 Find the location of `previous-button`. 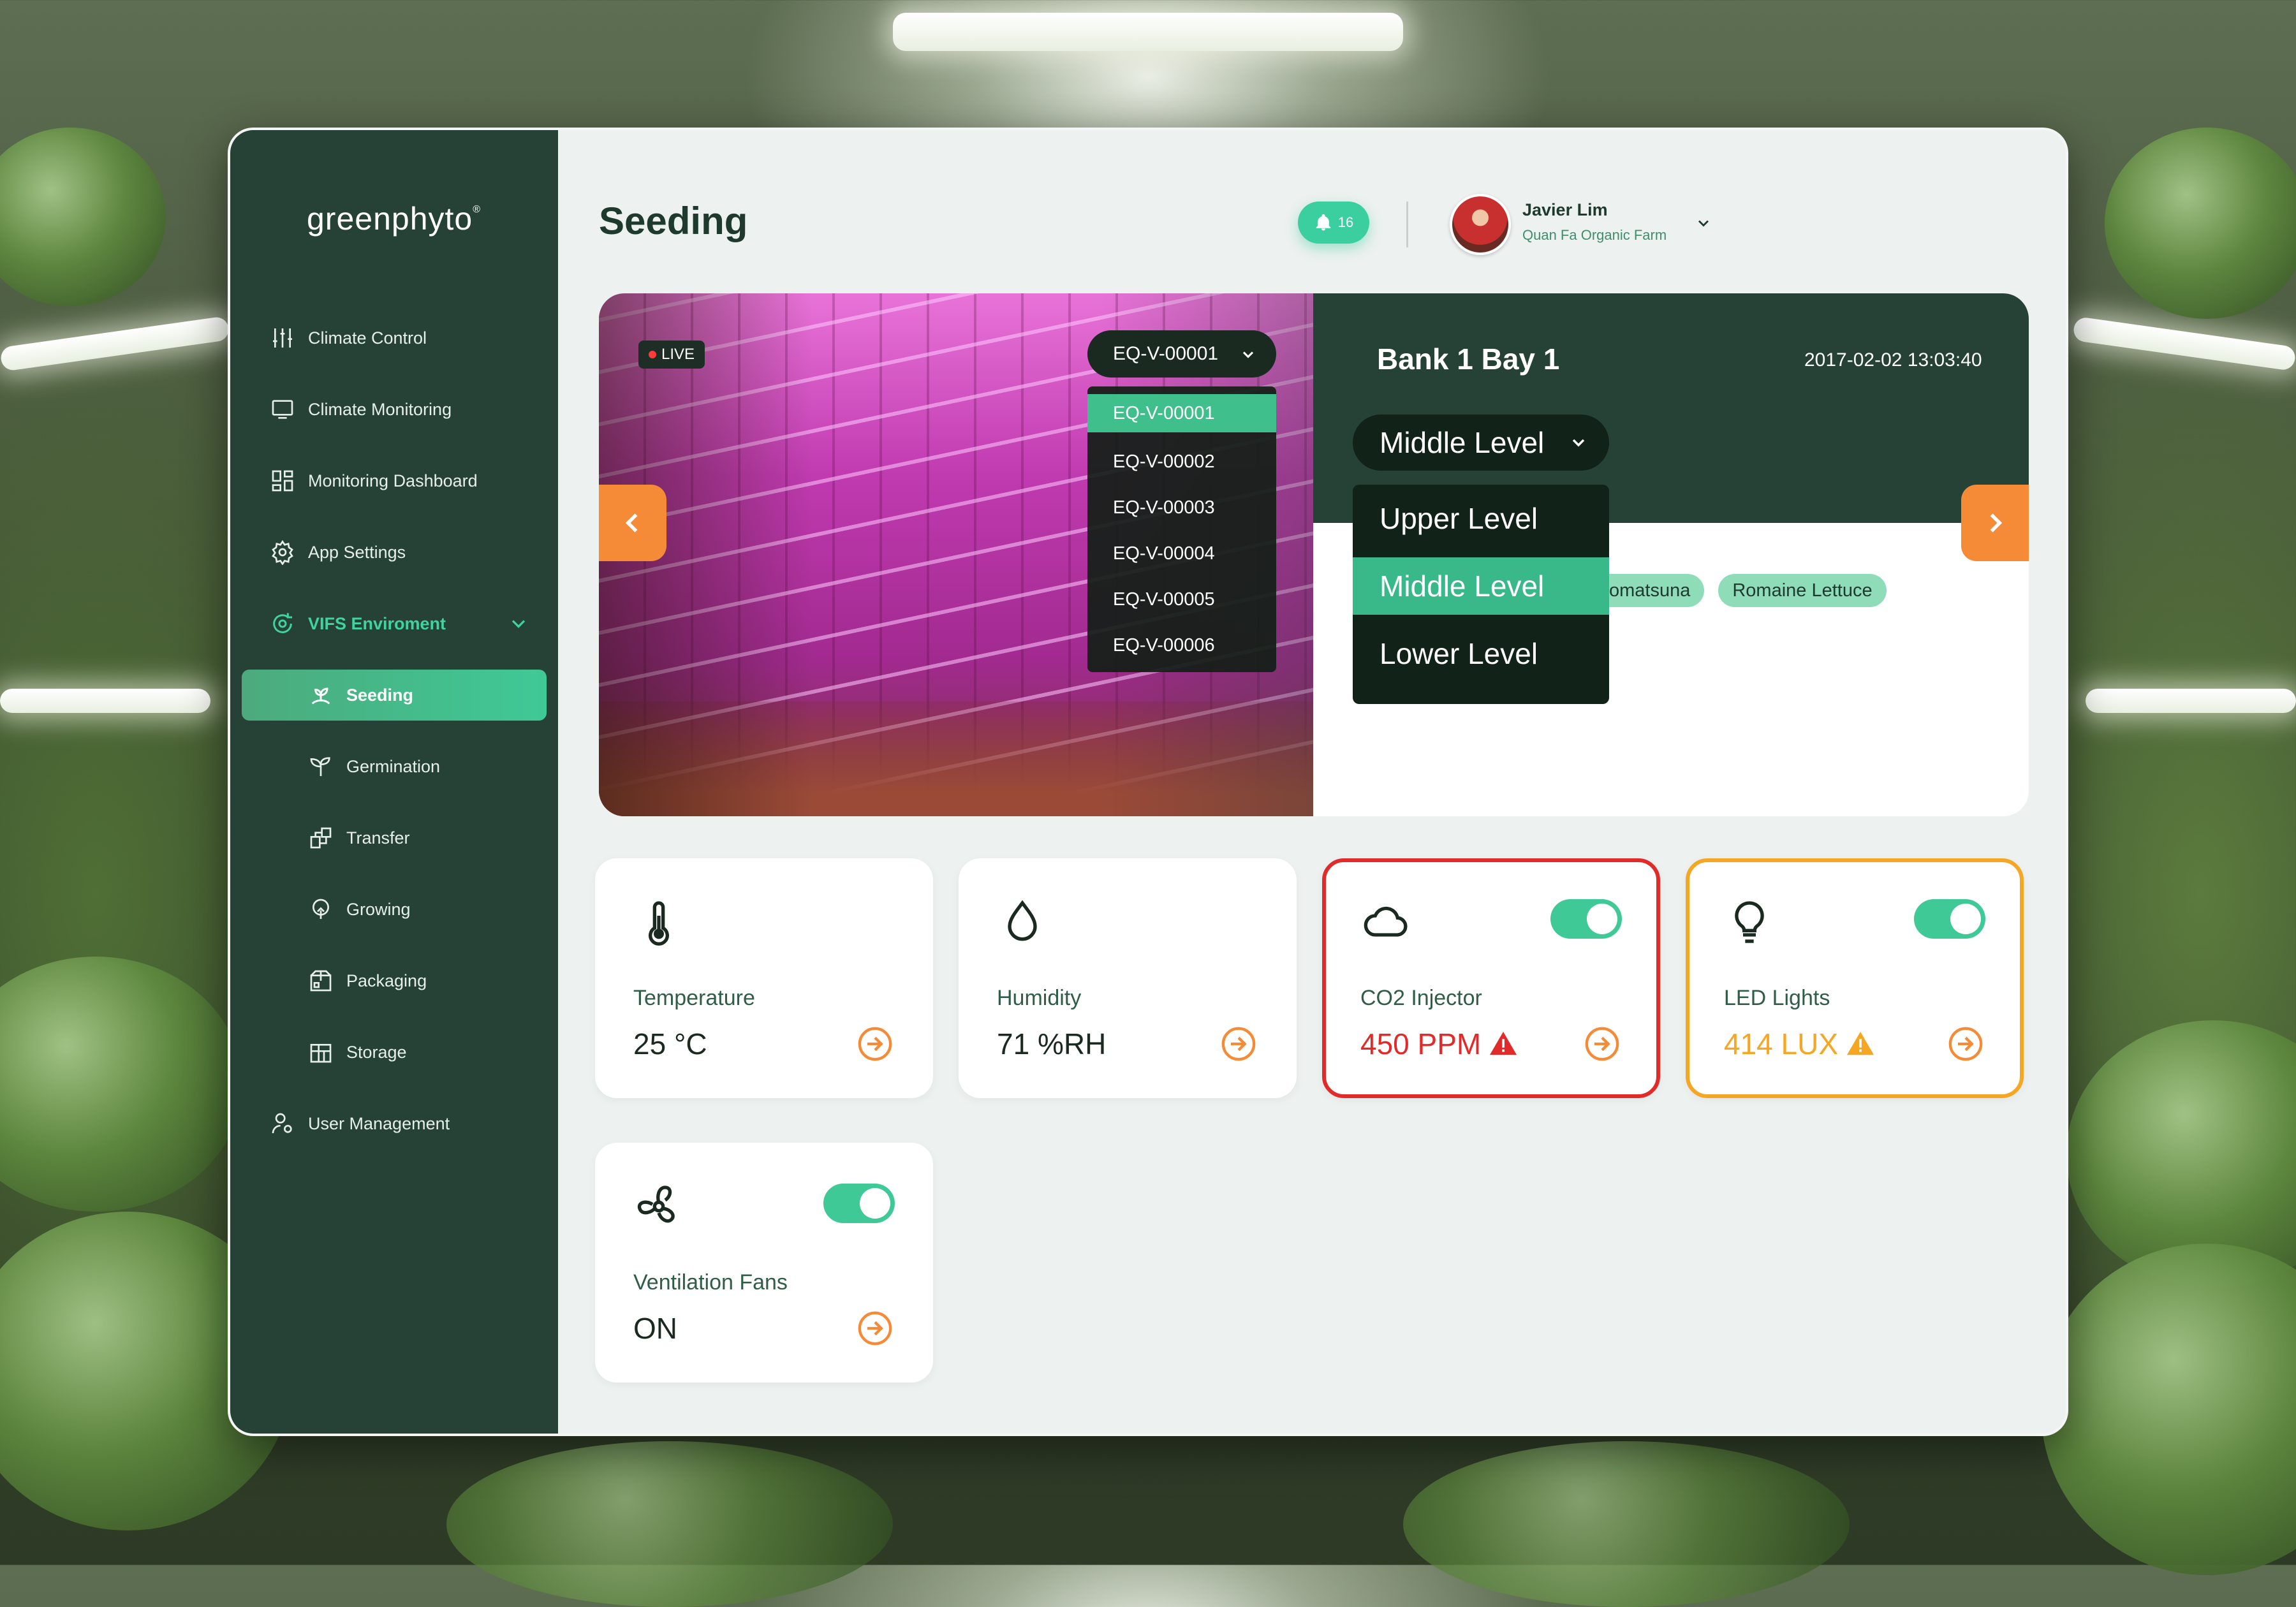

previous-button is located at coordinates (632, 523).